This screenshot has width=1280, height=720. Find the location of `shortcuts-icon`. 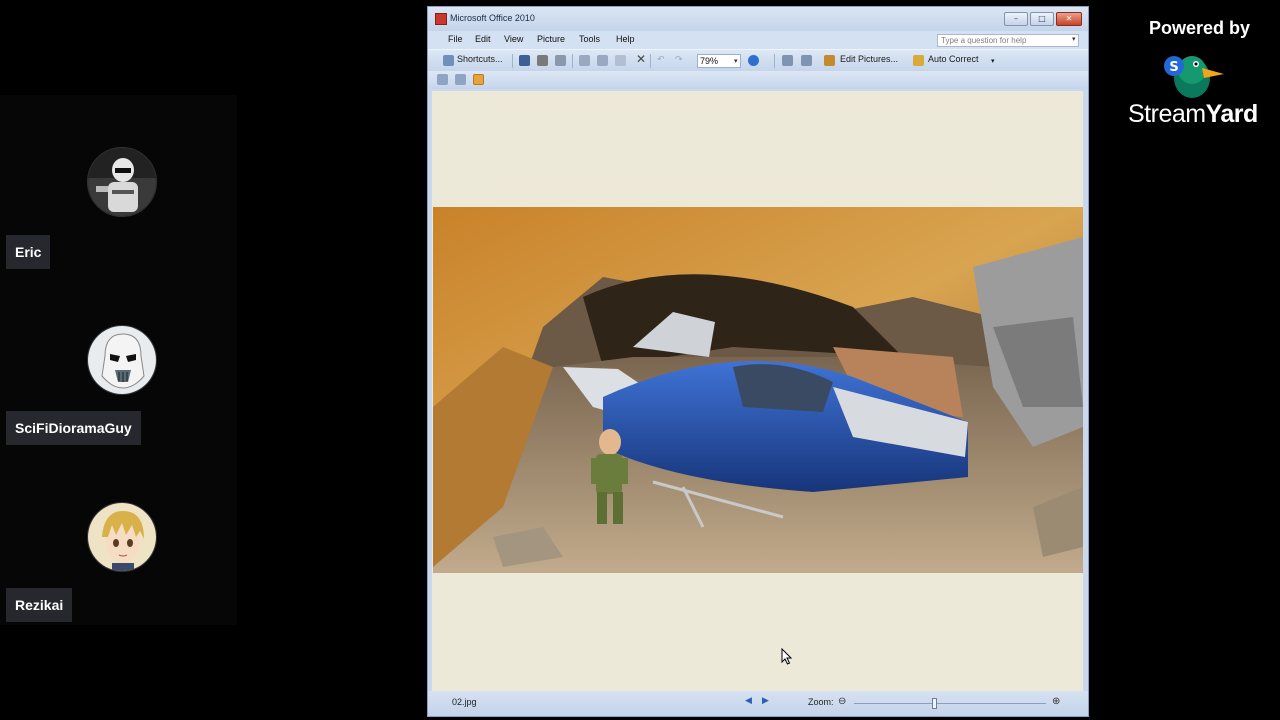

shortcuts-icon is located at coordinates (448, 60).